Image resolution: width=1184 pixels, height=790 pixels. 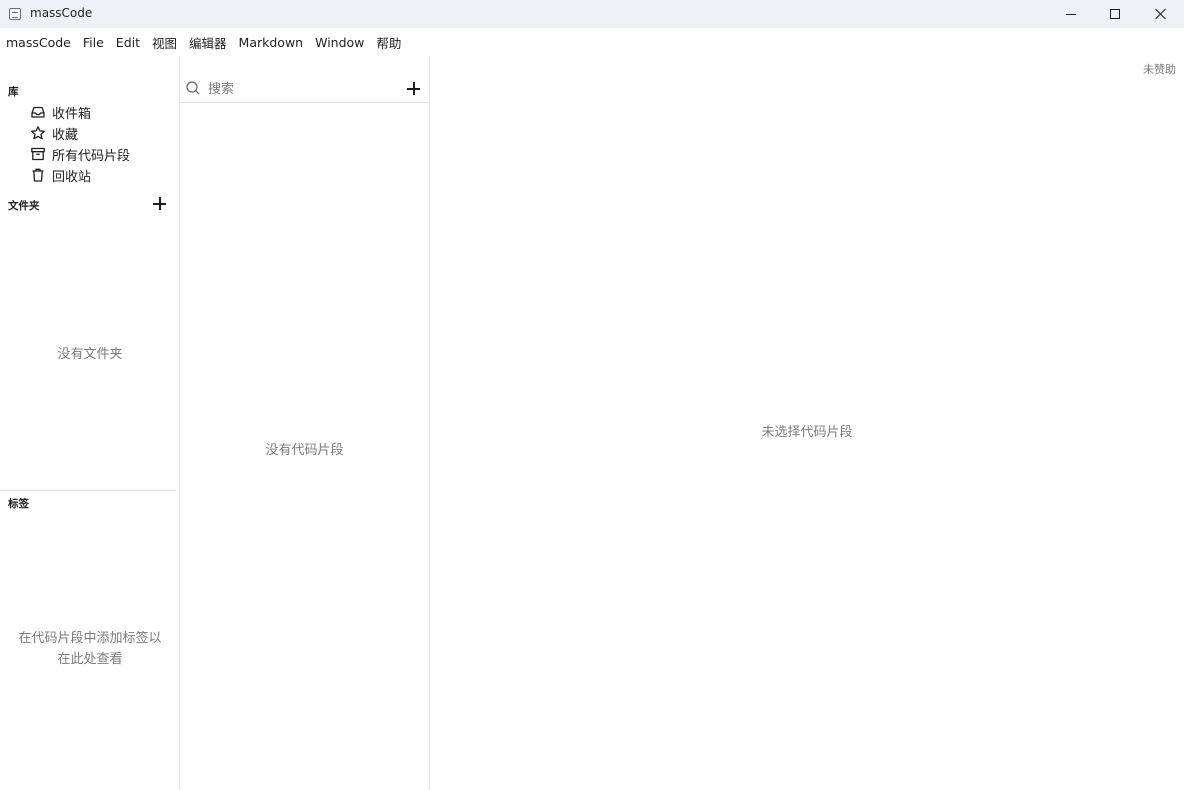 I want to click on search-bar, so click(x=304, y=89).